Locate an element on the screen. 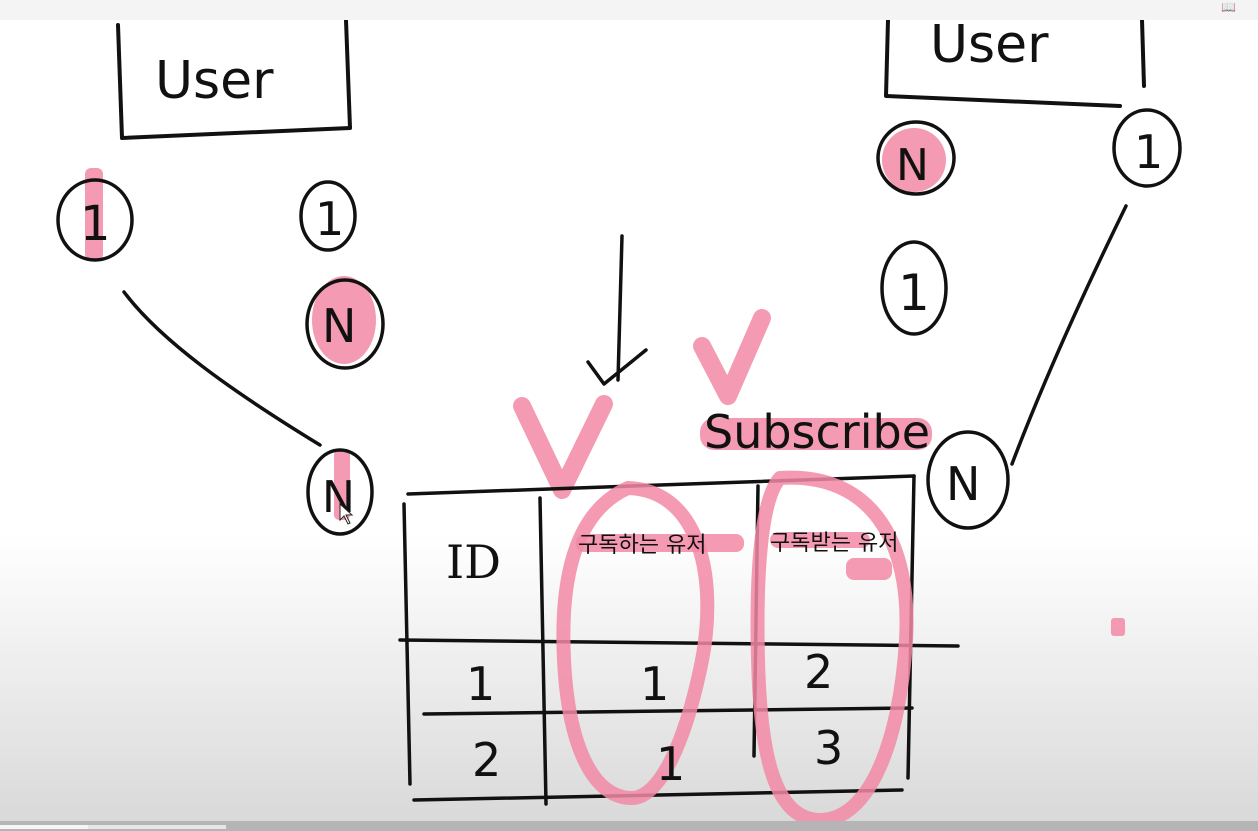 The height and width of the screenshot is (831, 1258). down-arrow-icon is located at coordinates (617, 310).